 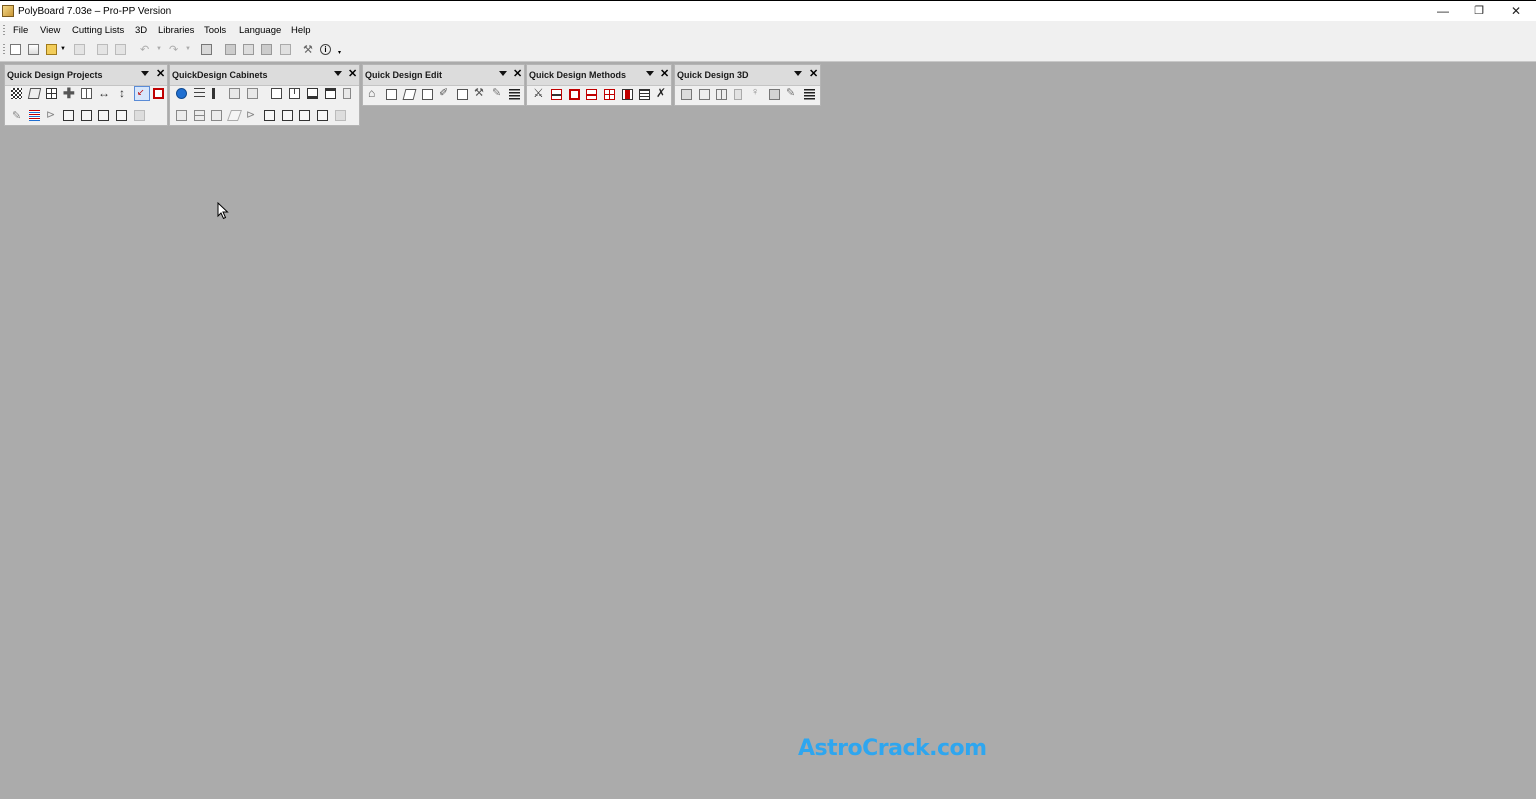 What do you see at coordinates (86, 93) in the screenshot?
I see `split-vertical-icon` at bounding box center [86, 93].